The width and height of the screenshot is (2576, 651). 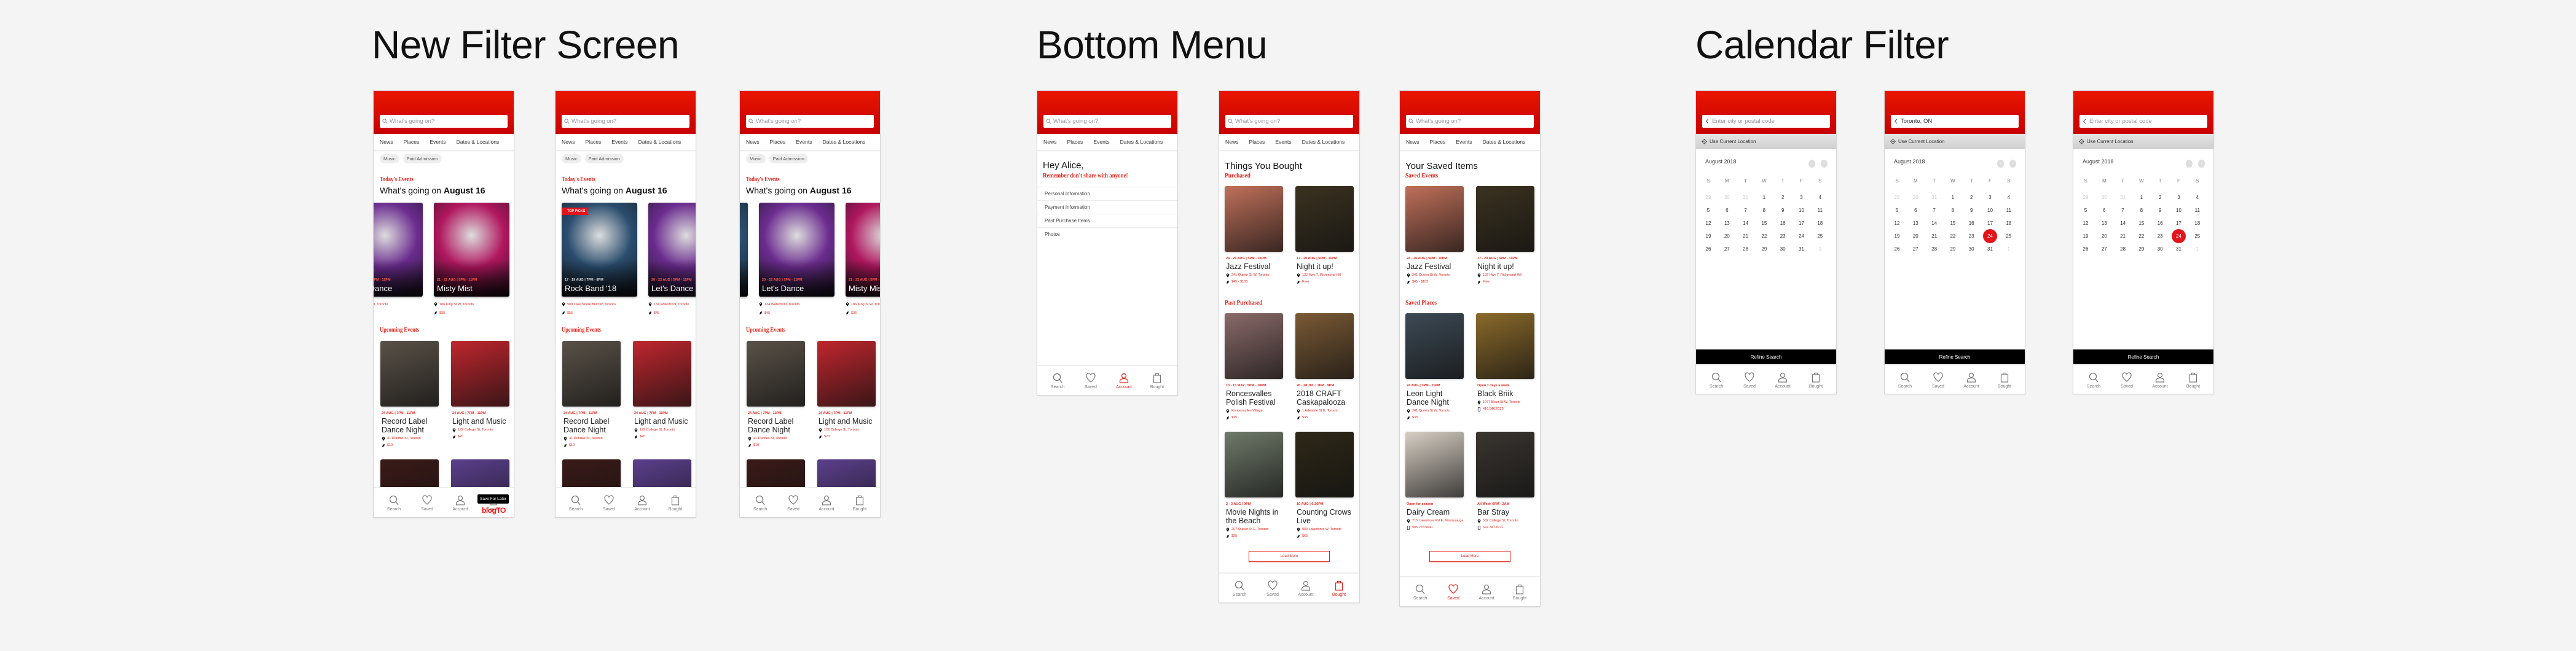 I want to click on calendar-day: 20, so click(x=2104, y=236).